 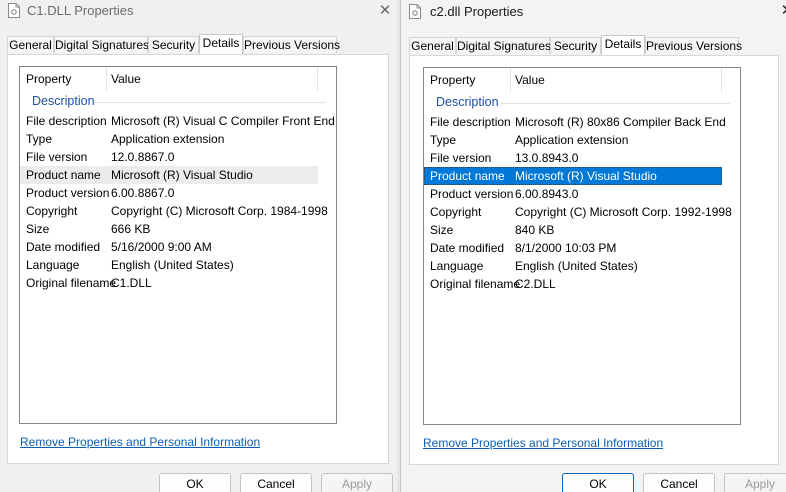 What do you see at coordinates (169, 157) in the screenshot?
I see `list-row: File version 12.0.8867.0` at bounding box center [169, 157].